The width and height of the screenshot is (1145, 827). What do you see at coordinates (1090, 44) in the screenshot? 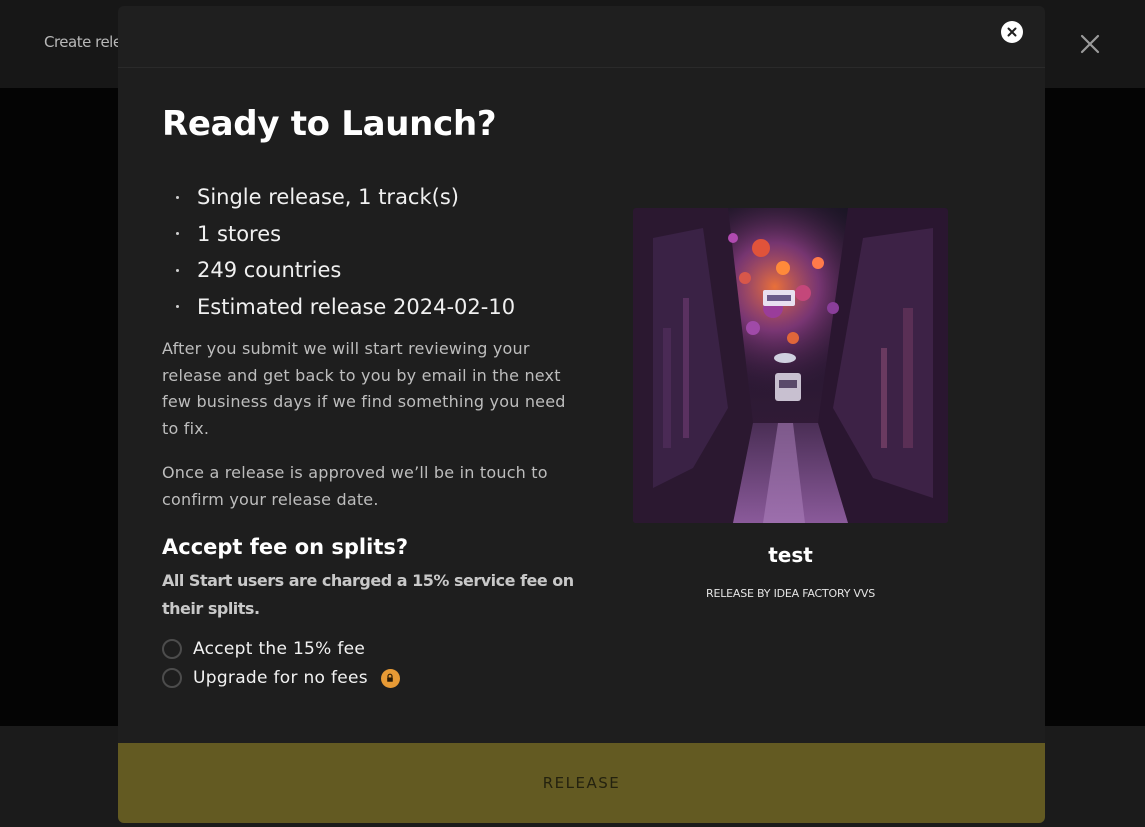
I see `close-icon` at bounding box center [1090, 44].